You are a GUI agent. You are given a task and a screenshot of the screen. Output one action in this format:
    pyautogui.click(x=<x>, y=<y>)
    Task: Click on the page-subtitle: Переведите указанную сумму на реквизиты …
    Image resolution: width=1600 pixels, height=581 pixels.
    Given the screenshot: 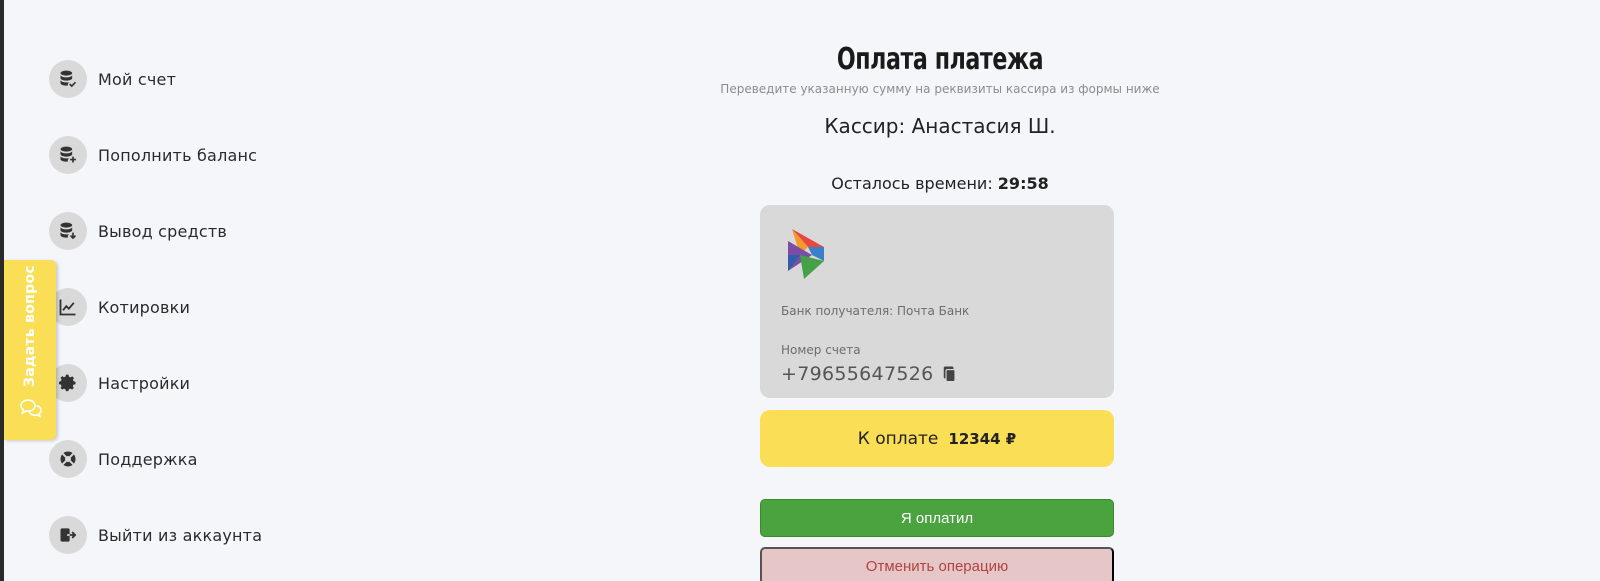 What is the action you would take?
    pyautogui.click(x=940, y=89)
    